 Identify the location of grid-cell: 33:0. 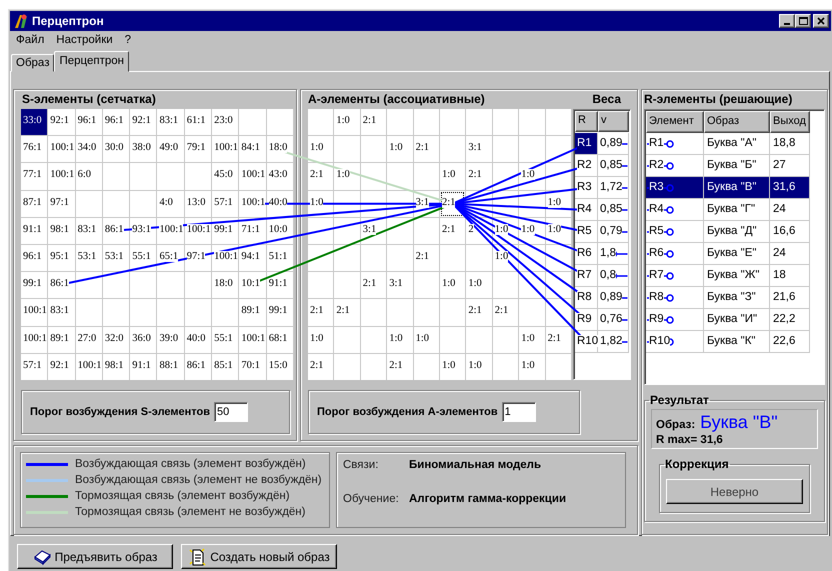
(34, 122).